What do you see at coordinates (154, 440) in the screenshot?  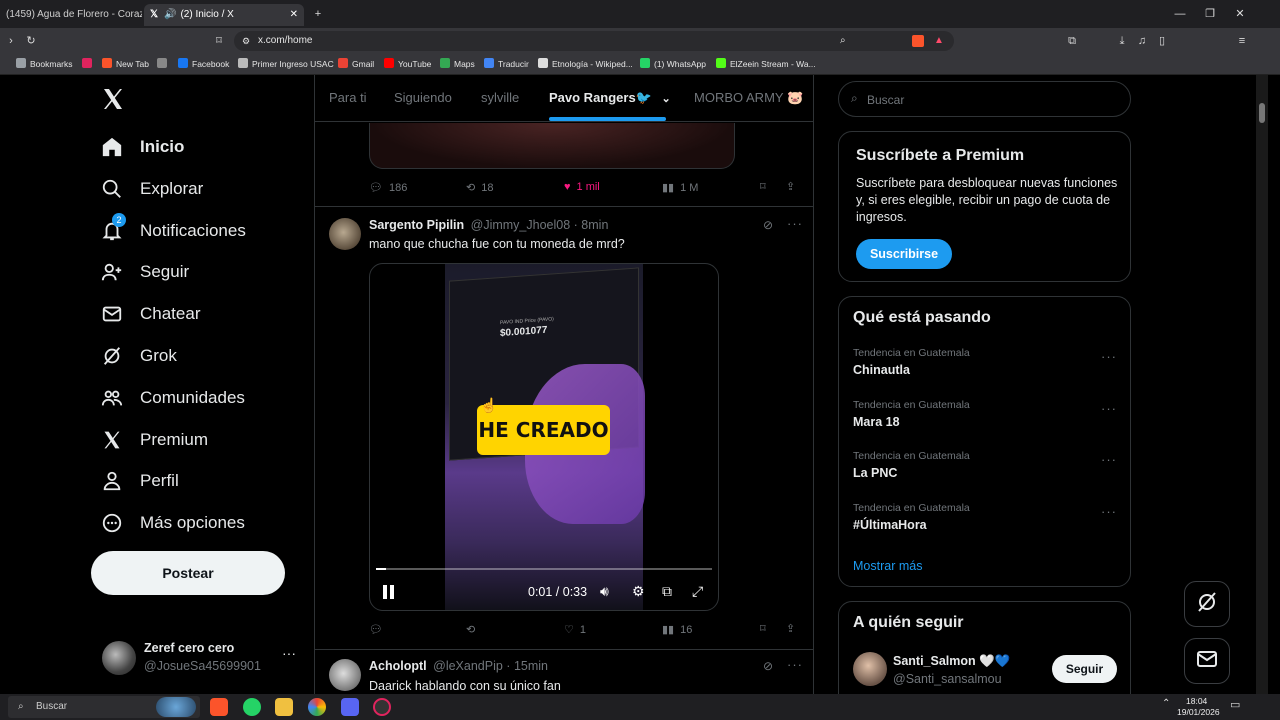 I see `sidebar-item-premium: Premium` at bounding box center [154, 440].